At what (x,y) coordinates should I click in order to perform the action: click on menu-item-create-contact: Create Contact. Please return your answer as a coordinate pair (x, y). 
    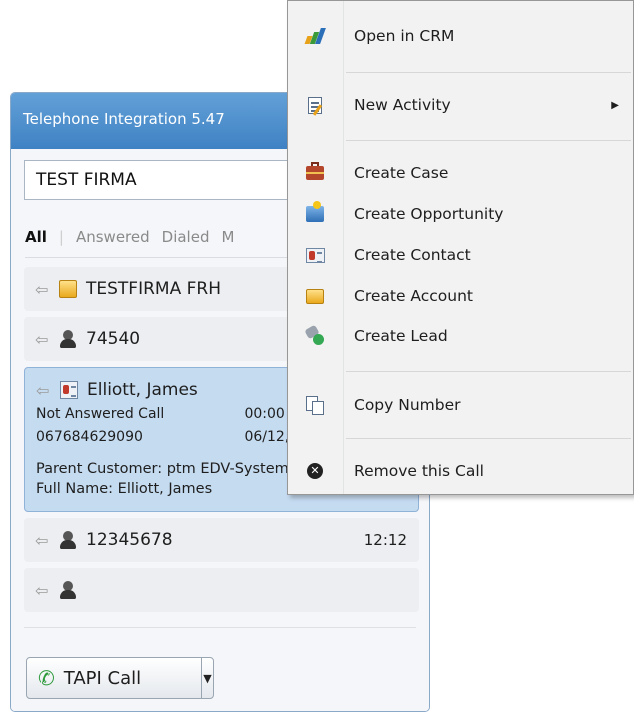
    Looking at the image, I should click on (460, 255).